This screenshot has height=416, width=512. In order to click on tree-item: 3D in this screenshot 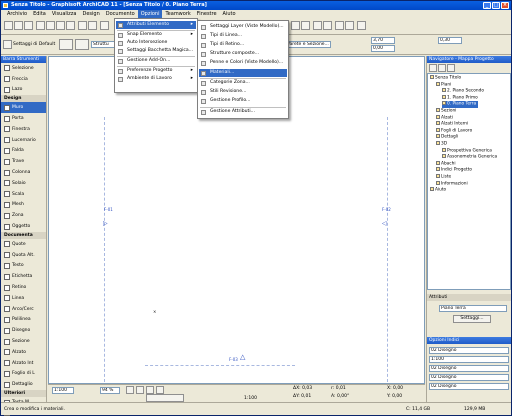, I will do `click(441, 144)`.